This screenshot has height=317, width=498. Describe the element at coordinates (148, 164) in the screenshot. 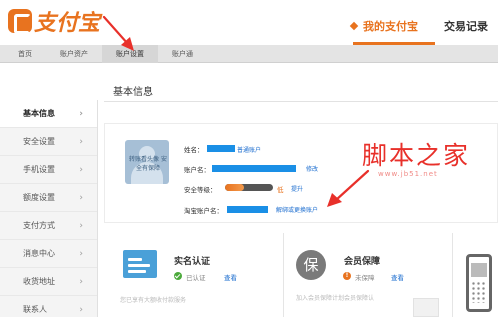

I see `avatar-caption: 转账看头像 安全有保障` at that location.